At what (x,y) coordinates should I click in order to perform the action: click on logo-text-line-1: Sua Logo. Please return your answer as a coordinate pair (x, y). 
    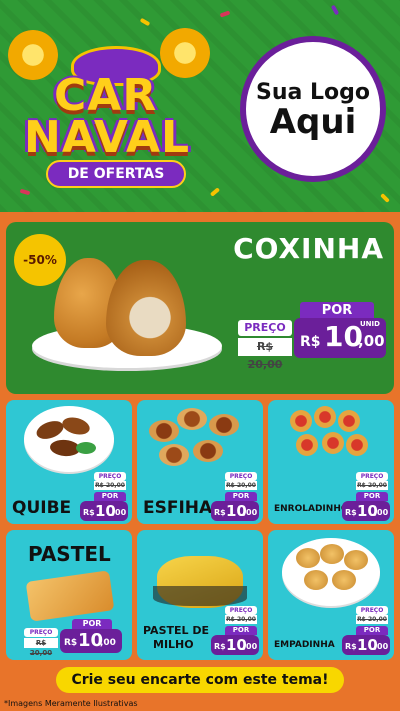
    Looking at the image, I should click on (312, 92).